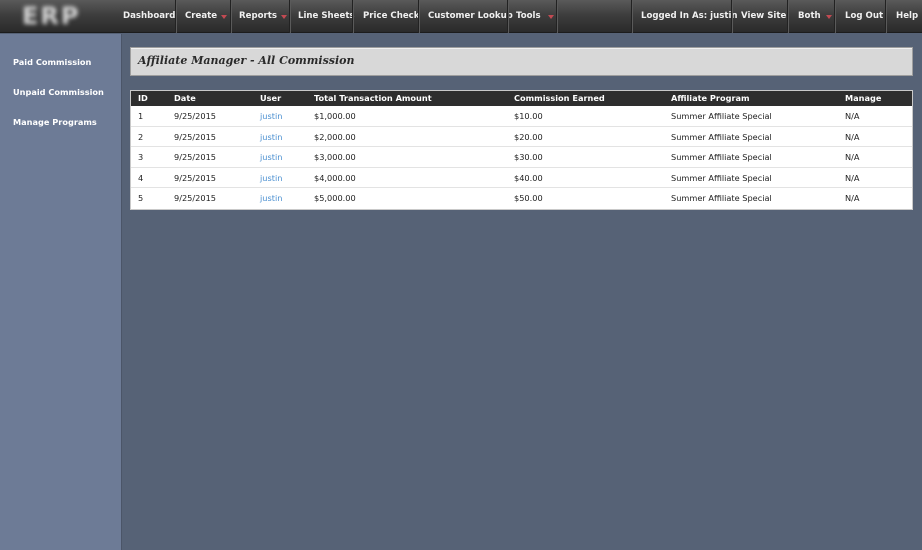 This screenshot has height=550, width=922. Describe the element at coordinates (689, 16) in the screenshot. I see `logged-in-user: Logged In As: justin` at that location.